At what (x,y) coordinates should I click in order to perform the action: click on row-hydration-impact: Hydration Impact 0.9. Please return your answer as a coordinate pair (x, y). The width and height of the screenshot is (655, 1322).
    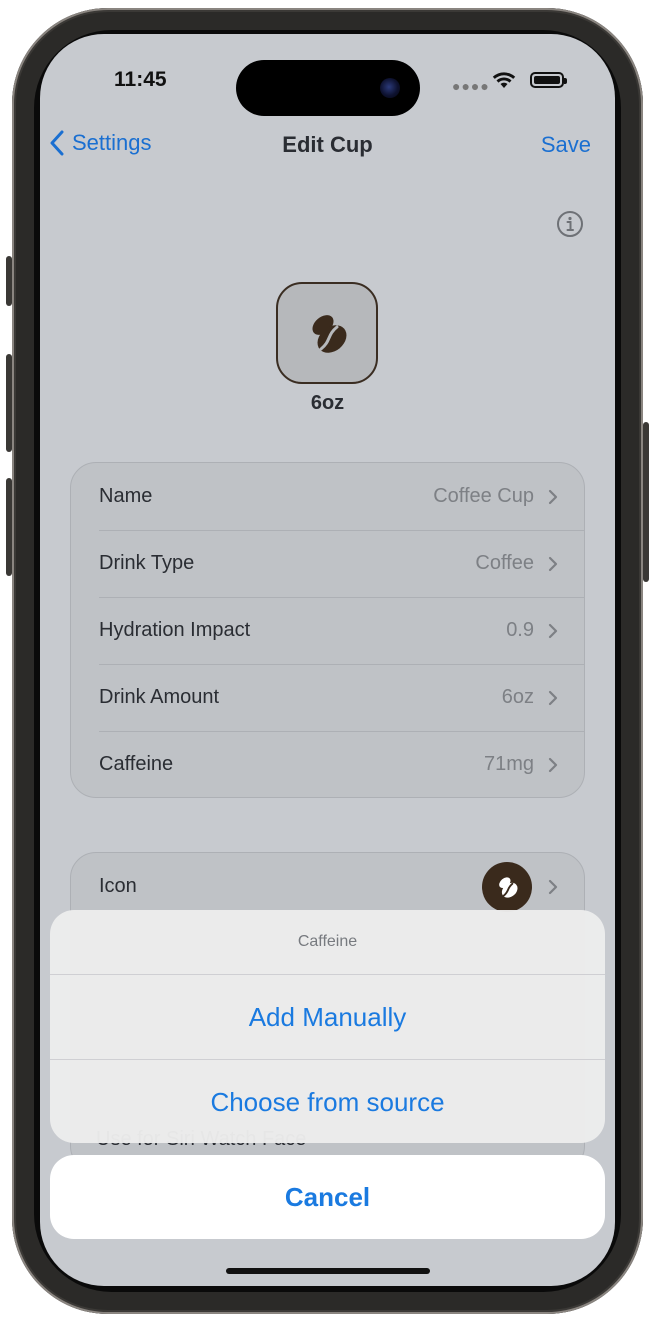
    Looking at the image, I should click on (327, 630).